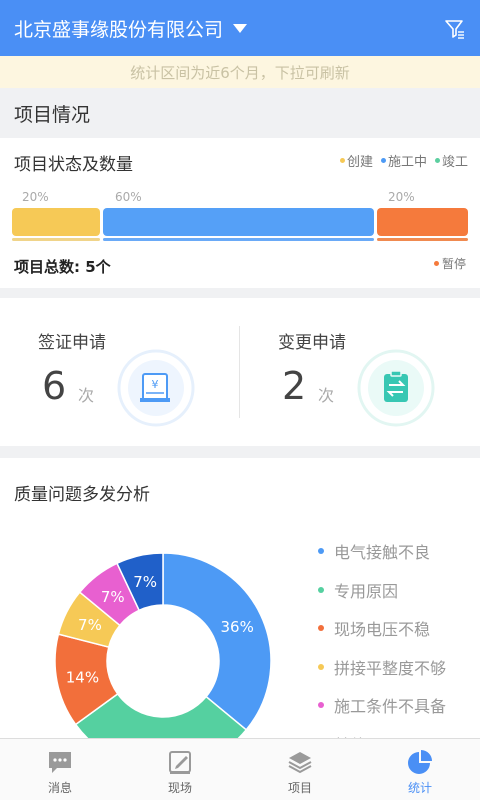 The width and height of the screenshot is (480, 800). I want to click on slice-label: 36%, so click(237, 627).